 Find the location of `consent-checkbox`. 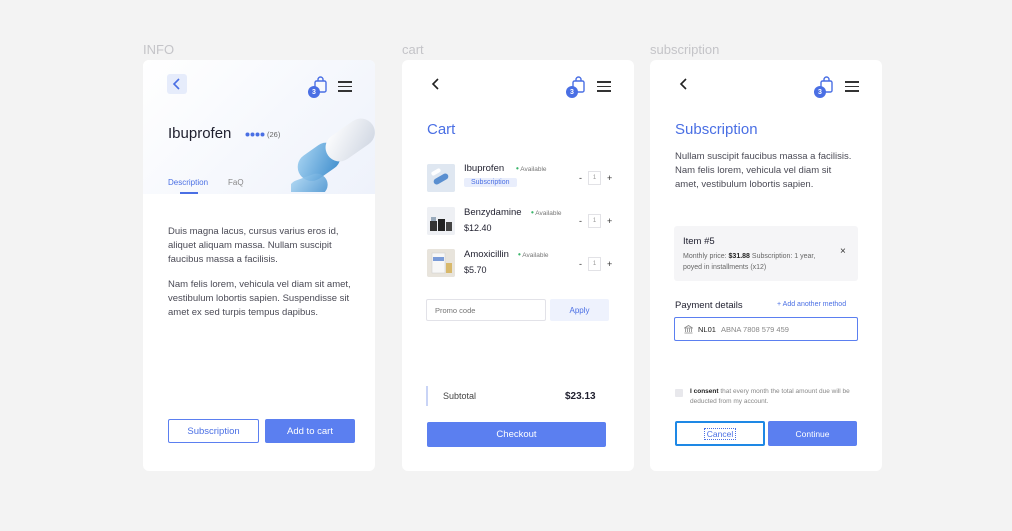

consent-checkbox is located at coordinates (679, 393).